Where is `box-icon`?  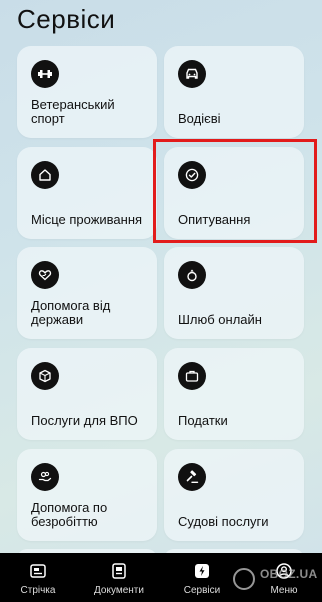 box-icon is located at coordinates (45, 376).